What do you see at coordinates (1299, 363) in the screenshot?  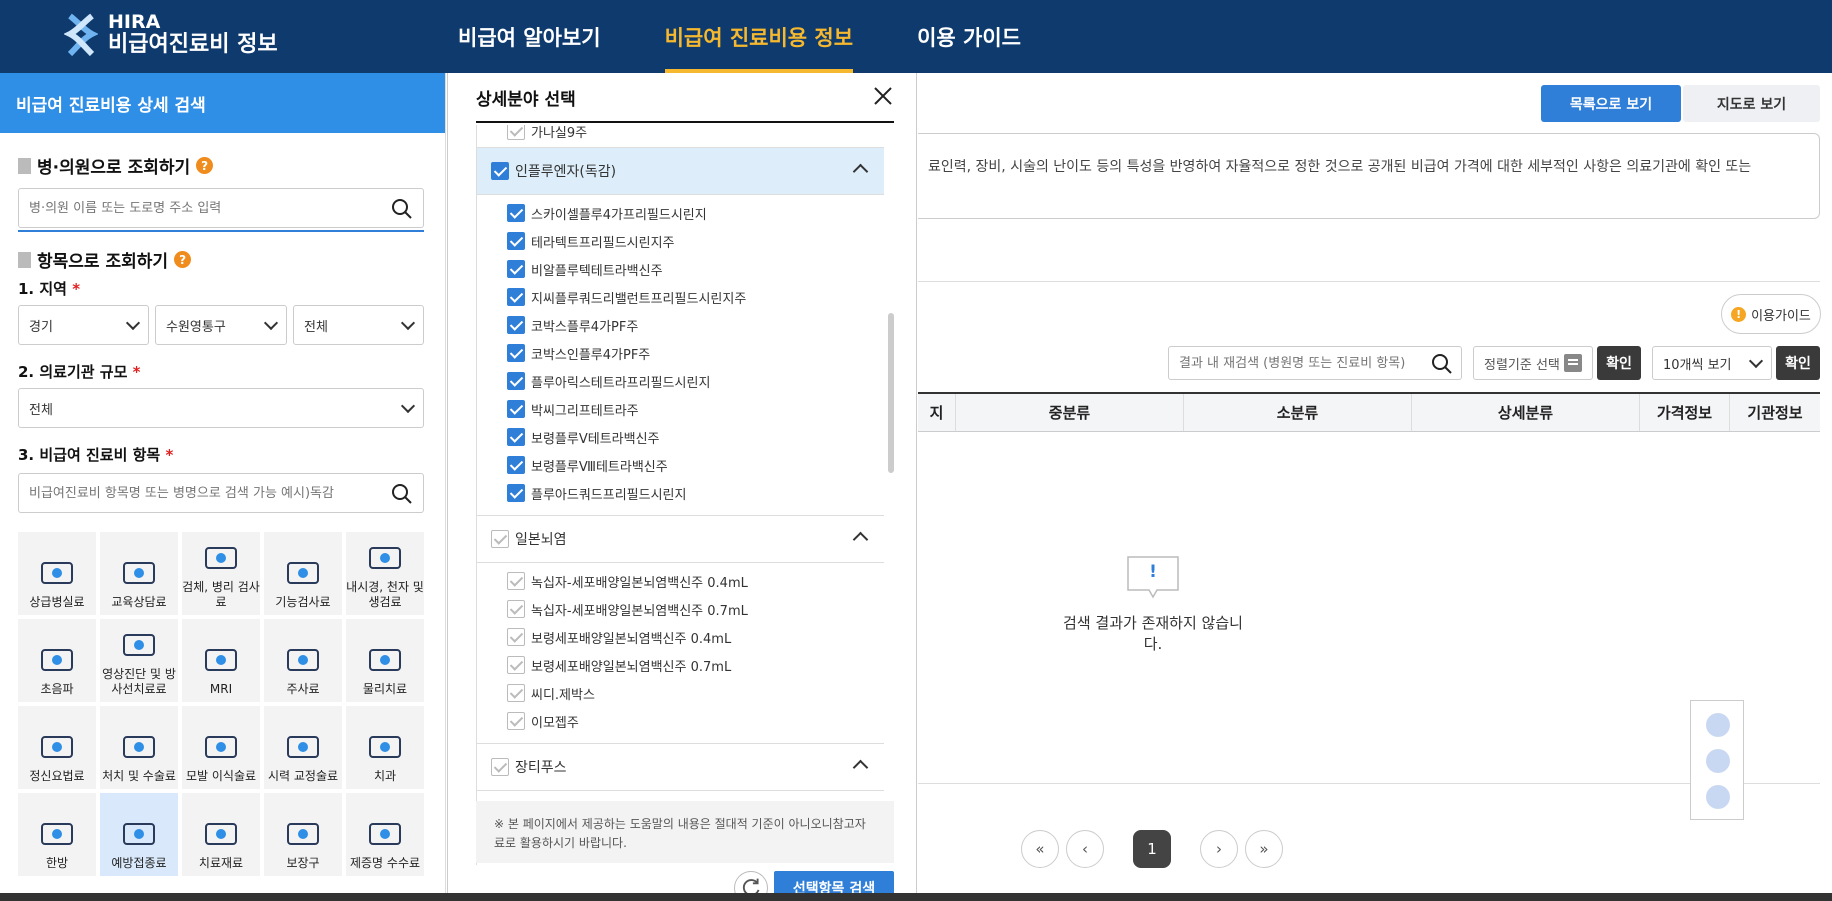 I see `result-search-input` at bounding box center [1299, 363].